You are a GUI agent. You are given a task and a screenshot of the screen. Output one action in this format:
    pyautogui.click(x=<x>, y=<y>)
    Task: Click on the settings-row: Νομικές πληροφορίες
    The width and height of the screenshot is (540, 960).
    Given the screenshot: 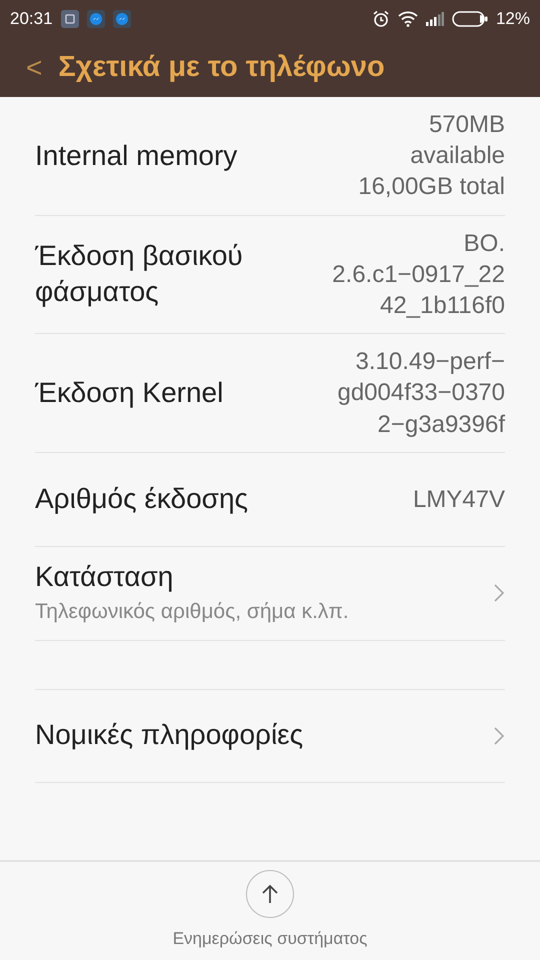 What is the action you would take?
    pyautogui.click(x=270, y=735)
    